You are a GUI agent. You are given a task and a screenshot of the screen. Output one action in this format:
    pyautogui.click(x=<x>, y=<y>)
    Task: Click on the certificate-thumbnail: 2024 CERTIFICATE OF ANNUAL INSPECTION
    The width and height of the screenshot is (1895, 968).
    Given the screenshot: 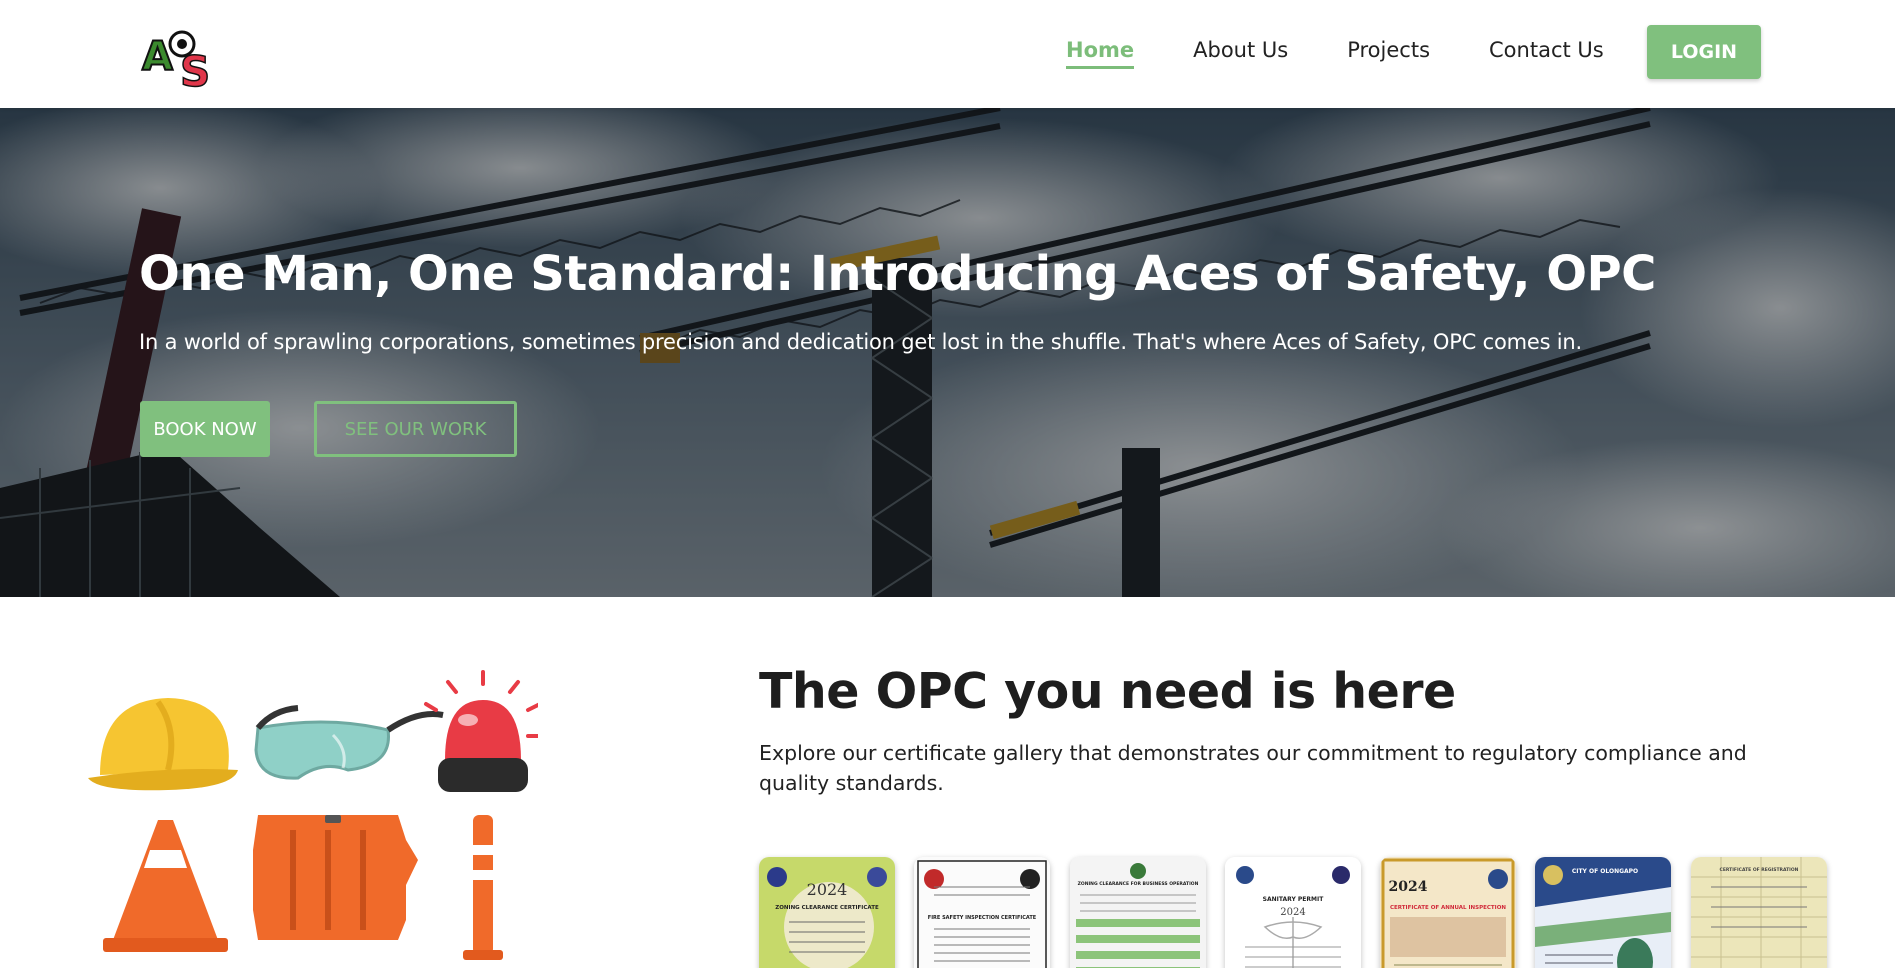 What is the action you would take?
    pyautogui.click(x=1448, y=912)
    